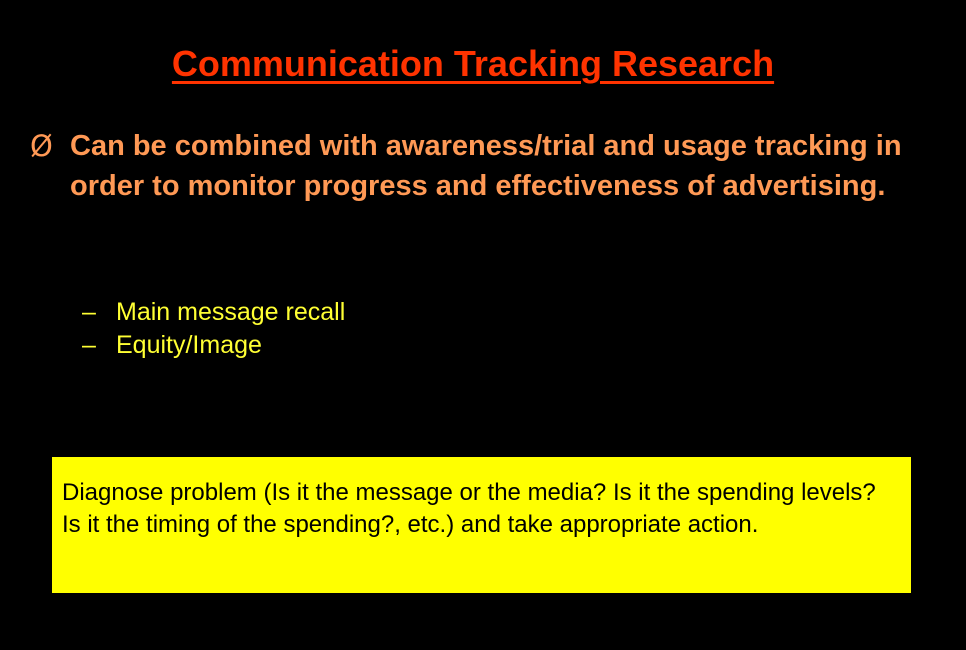 The image size is (966, 650). Describe the element at coordinates (41, 146) in the screenshot. I see `arrow-bullet-icon: Ø` at that location.